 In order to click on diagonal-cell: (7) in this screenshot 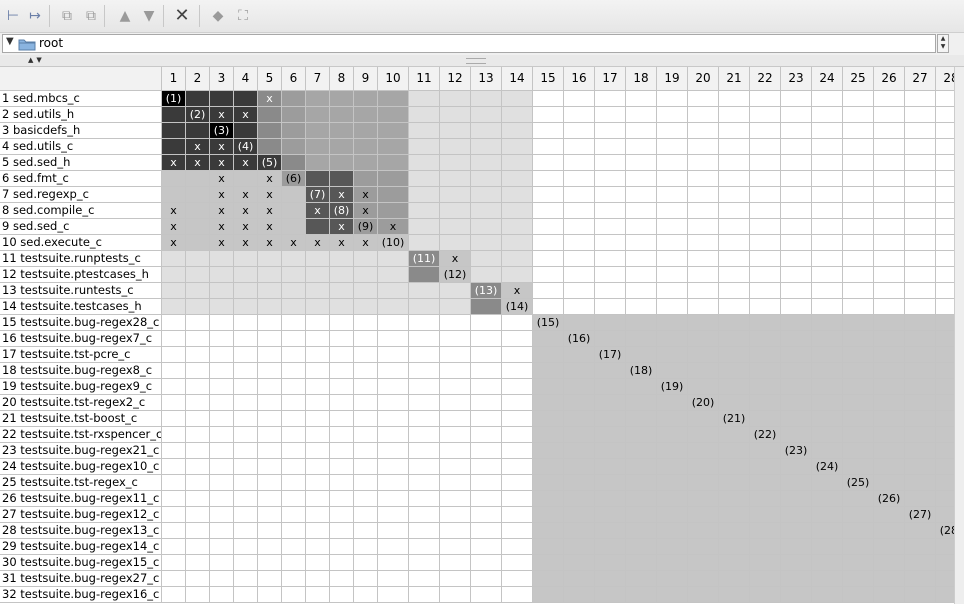, I will do `click(318, 195)`.